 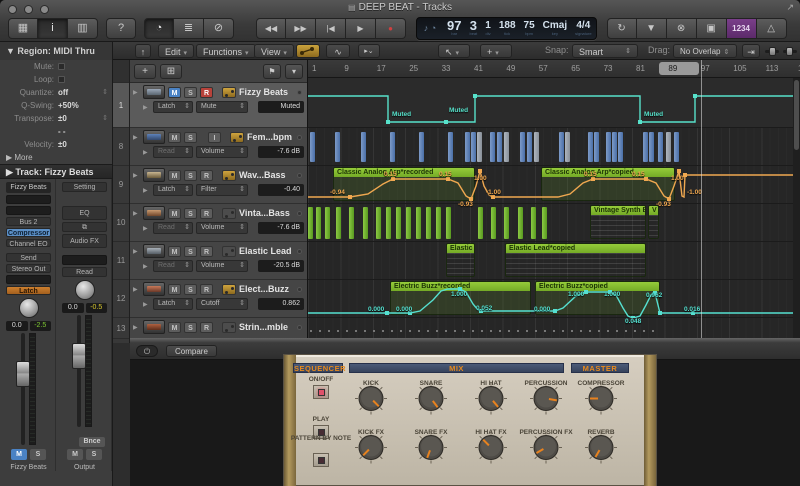 I want to click on lcd-segment-div: 1 div, so click(x=488, y=28).